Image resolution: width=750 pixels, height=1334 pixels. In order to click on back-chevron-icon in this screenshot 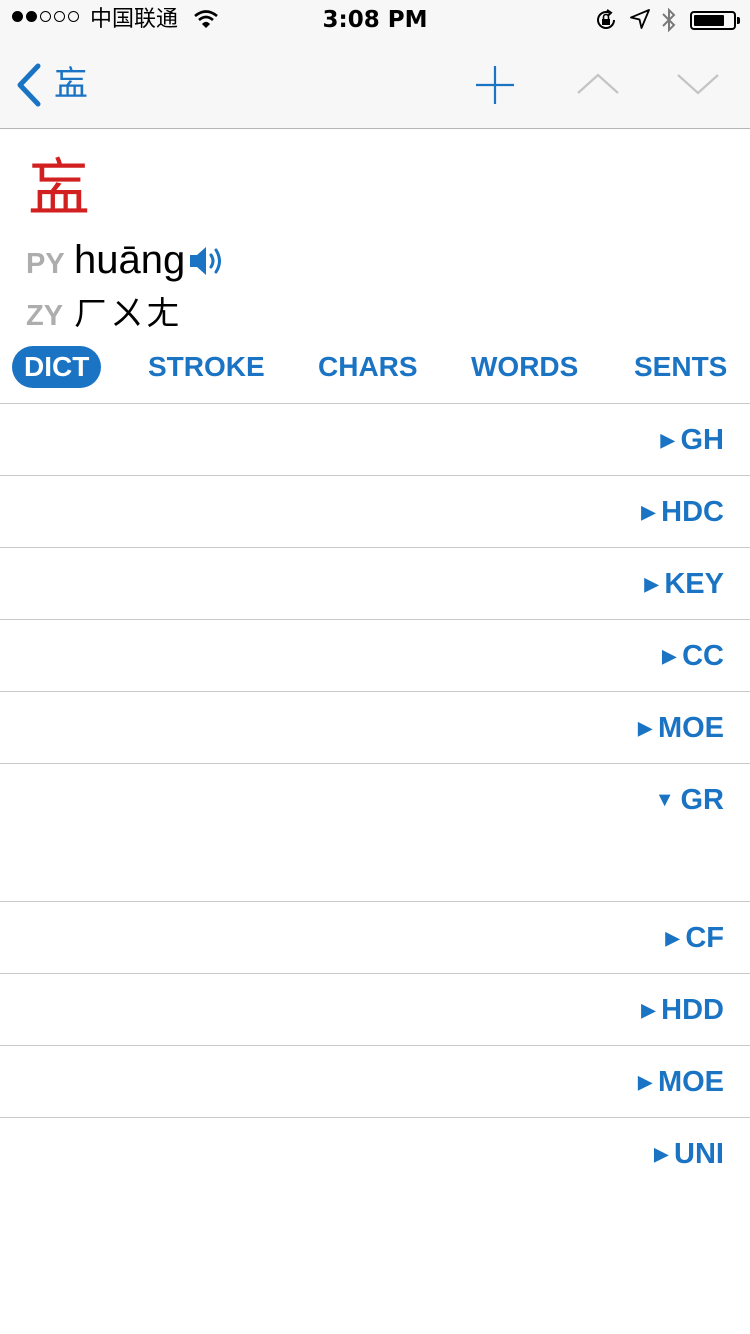, I will do `click(29, 85)`.